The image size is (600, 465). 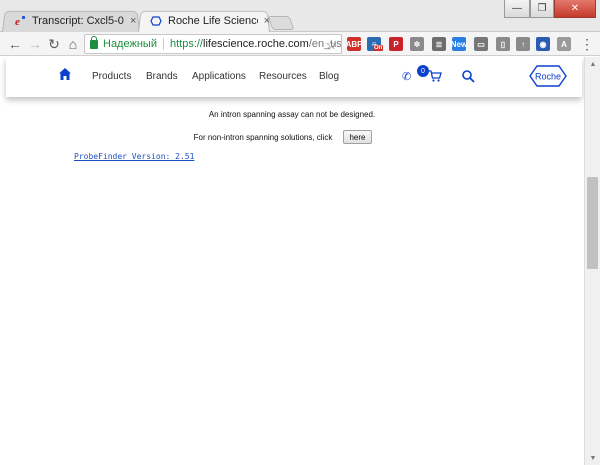 What do you see at coordinates (78, 21) in the screenshot?
I see `tab-title: Transcript: Cxcl5-001 (EN` at bounding box center [78, 21].